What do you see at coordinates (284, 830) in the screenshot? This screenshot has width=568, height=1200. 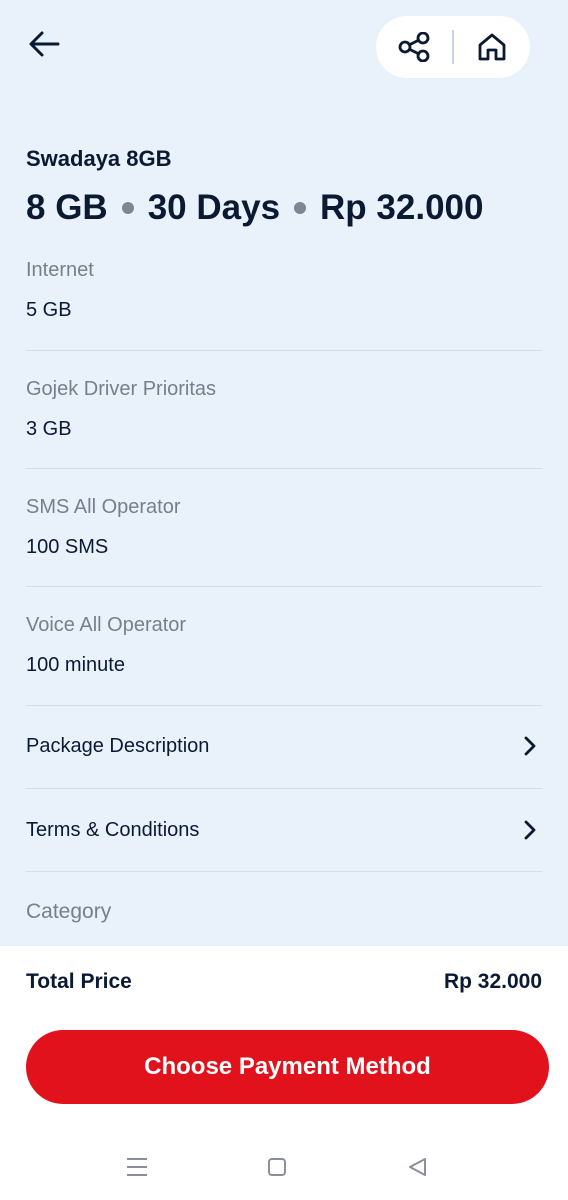 I see `terms-conditions-link: Terms & Conditions` at bounding box center [284, 830].